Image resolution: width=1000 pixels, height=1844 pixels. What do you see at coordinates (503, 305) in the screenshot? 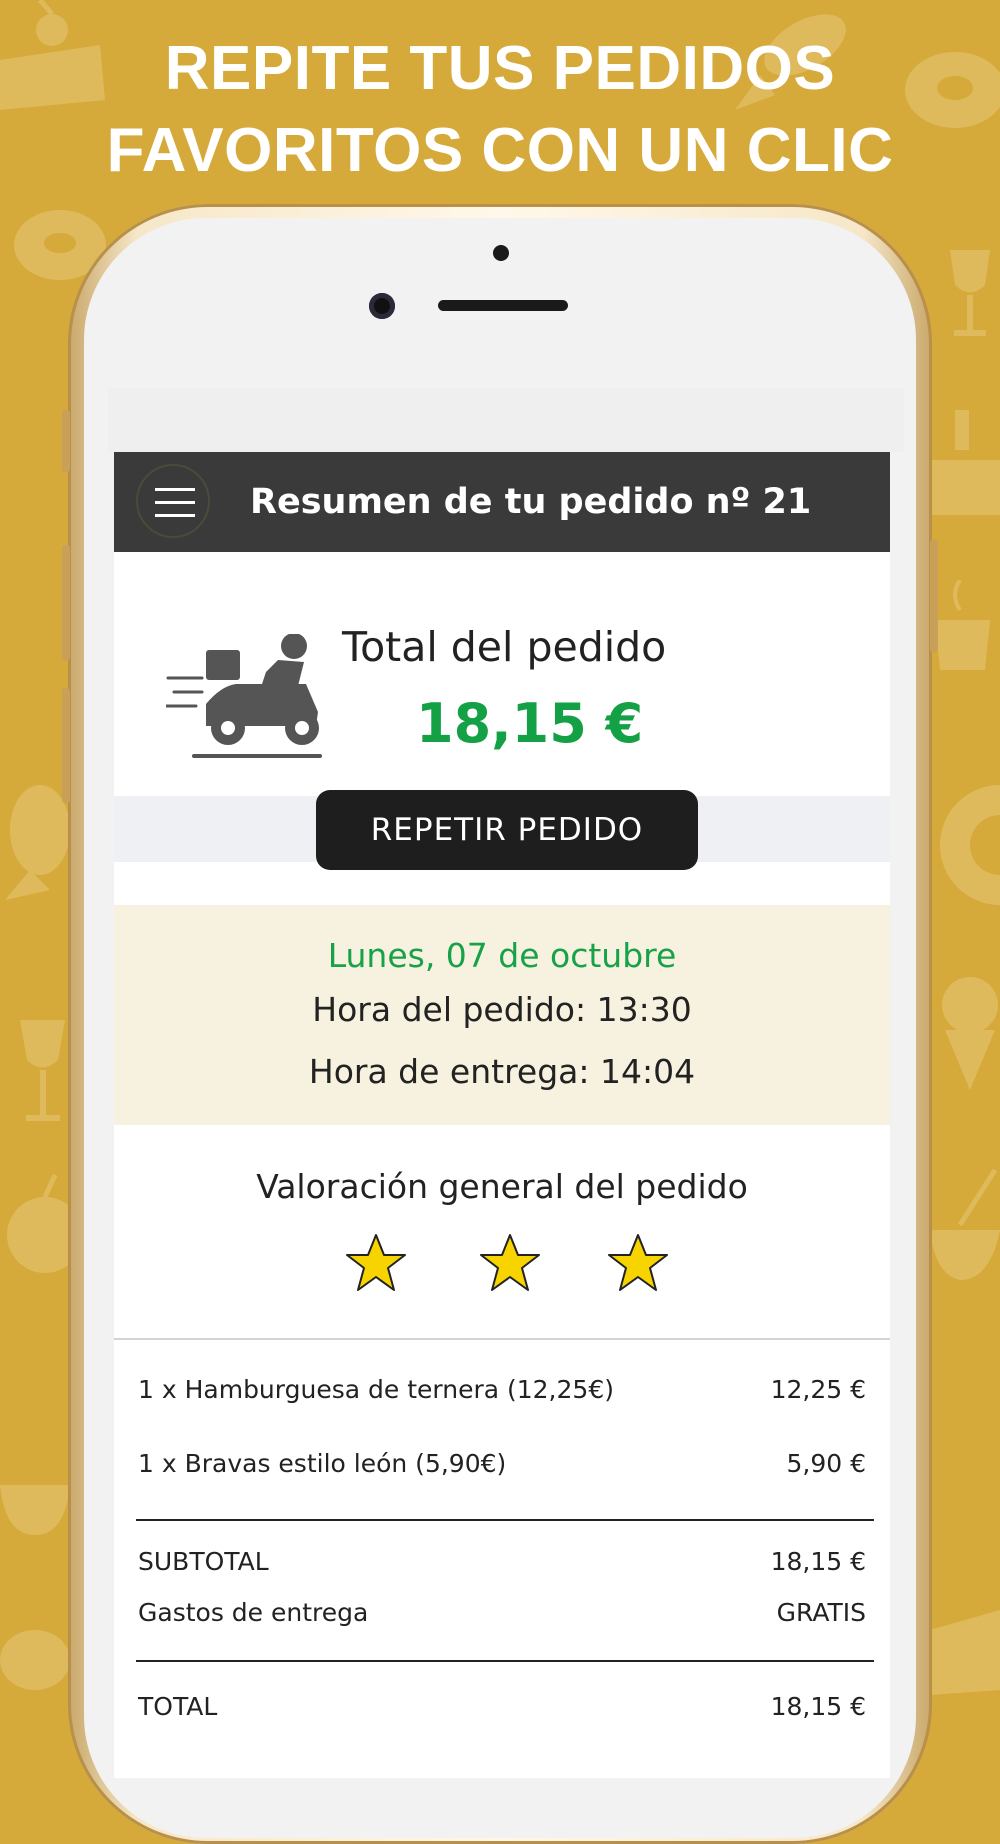
I see `earpiece-speaker` at bounding box center [503, 305].